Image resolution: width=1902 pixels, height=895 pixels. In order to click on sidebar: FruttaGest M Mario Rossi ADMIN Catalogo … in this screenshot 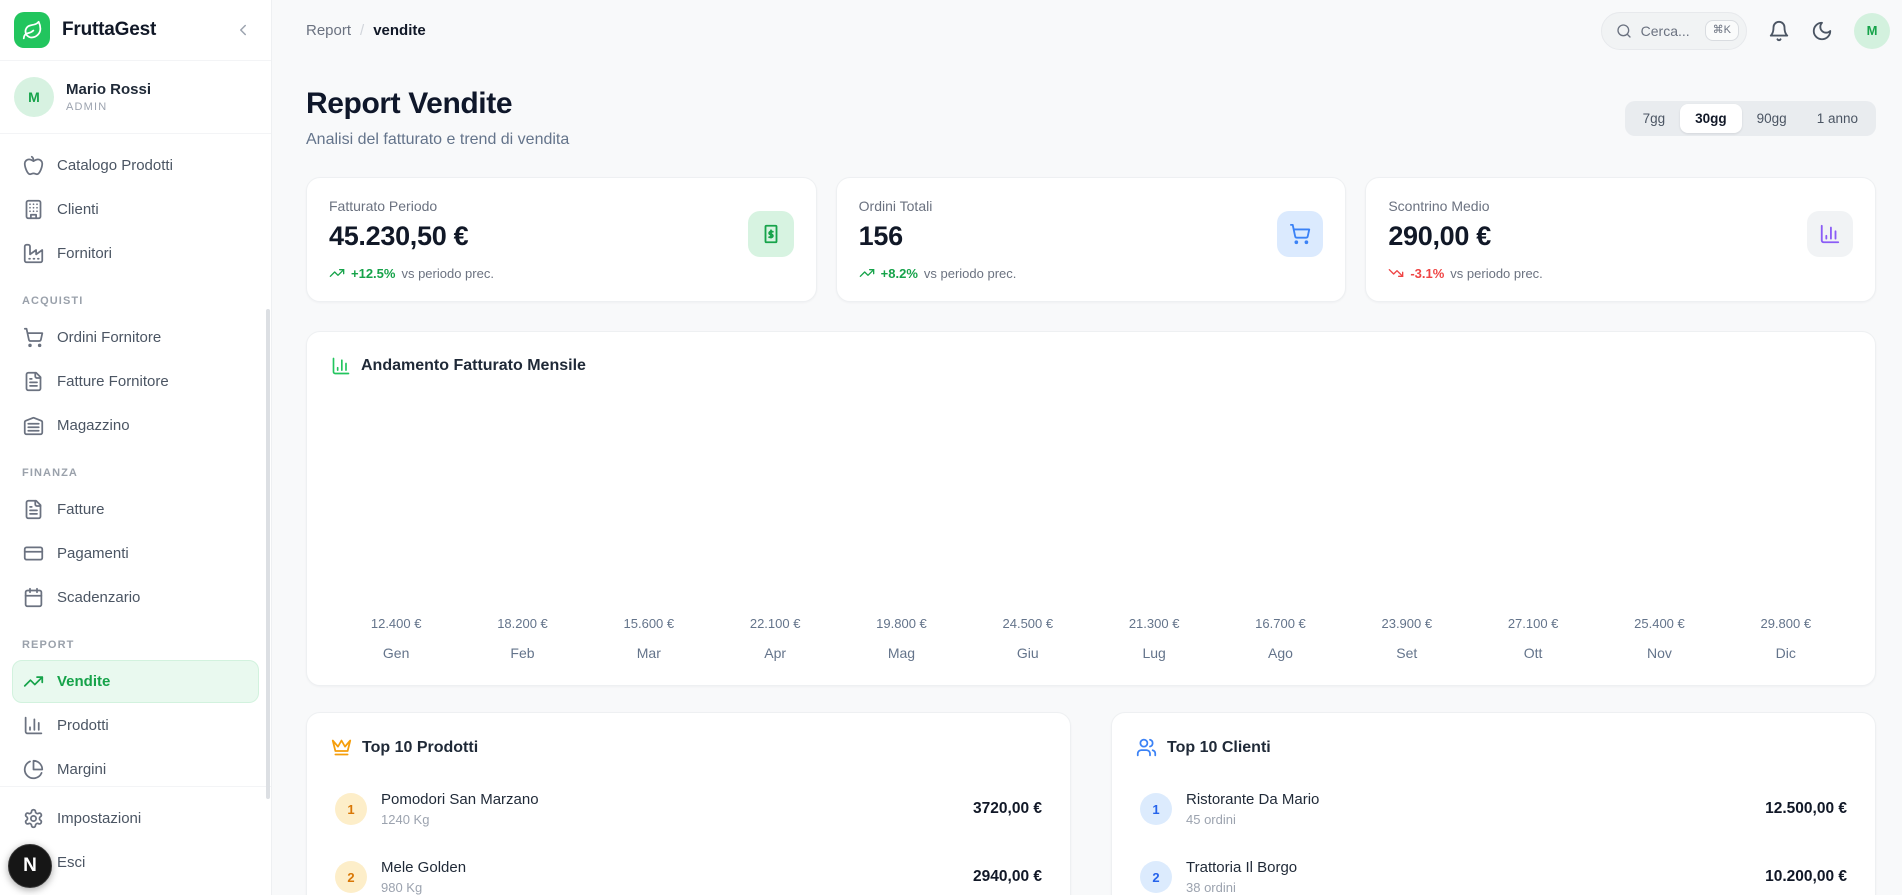, I will do `click(136, 447)`.